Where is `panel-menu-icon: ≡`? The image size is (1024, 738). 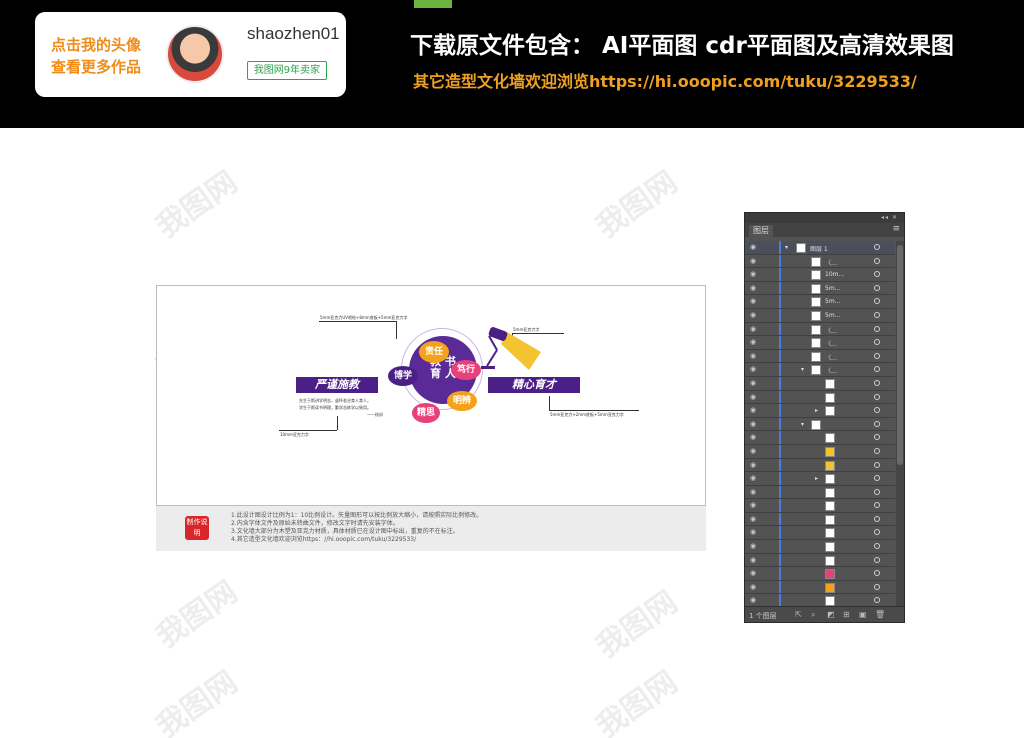 panel-menu-icon: ≡ is located at coordinates (896, 229).